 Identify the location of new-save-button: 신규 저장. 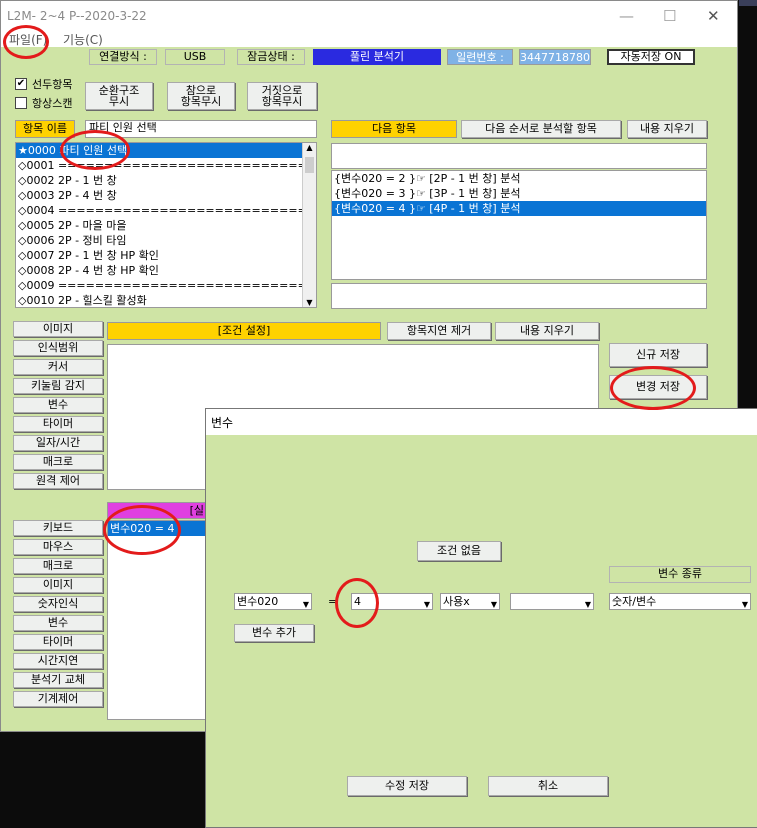
(658, 355).